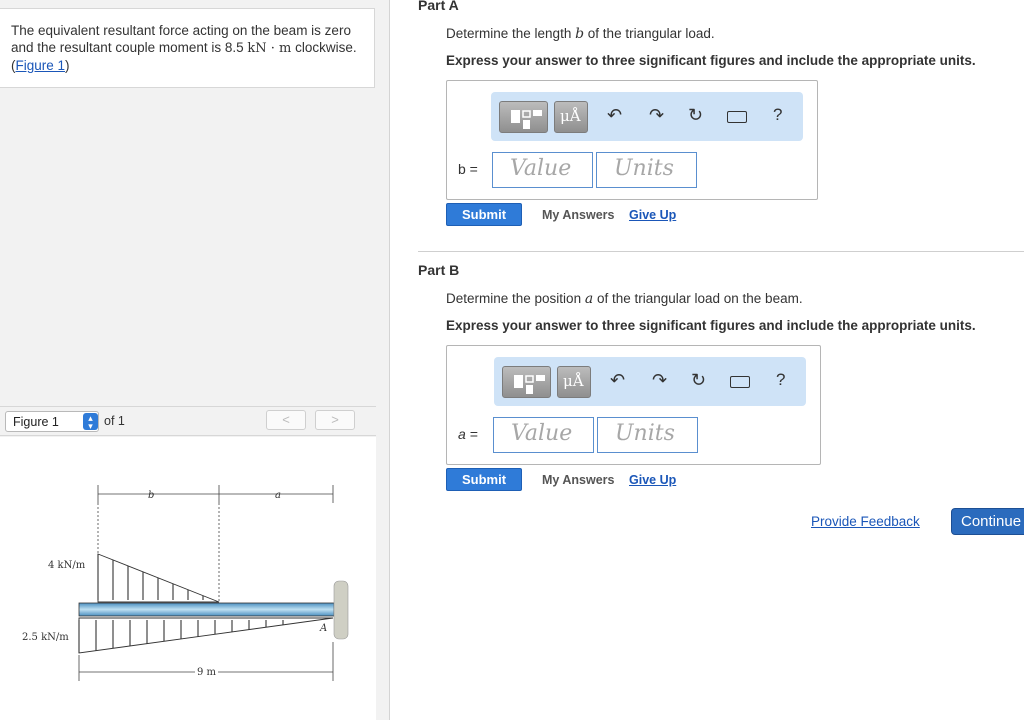  What do you see at coordinates (484, 479) in the screenshot?
I see `part-b-submit-button: Submit` at bounding box center [484, 479].